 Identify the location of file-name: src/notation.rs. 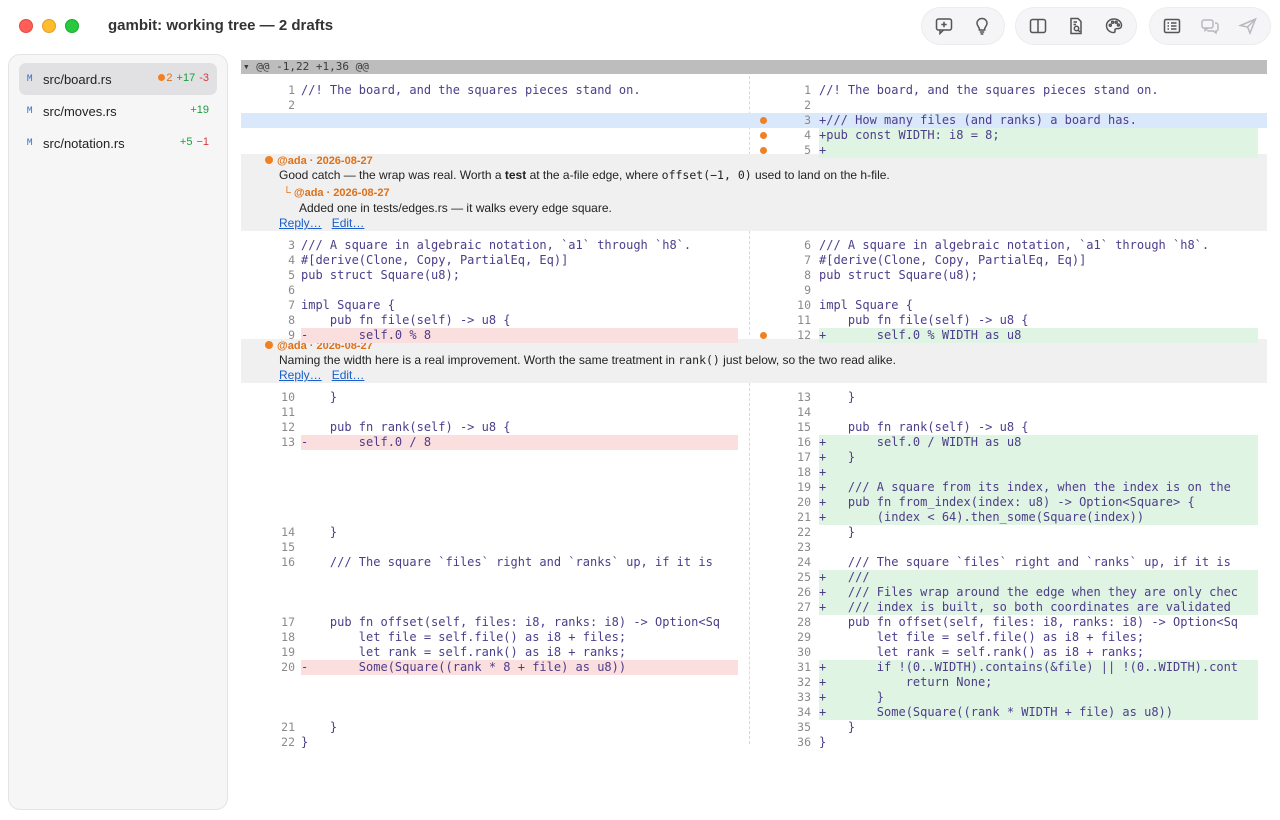
(84, 143).